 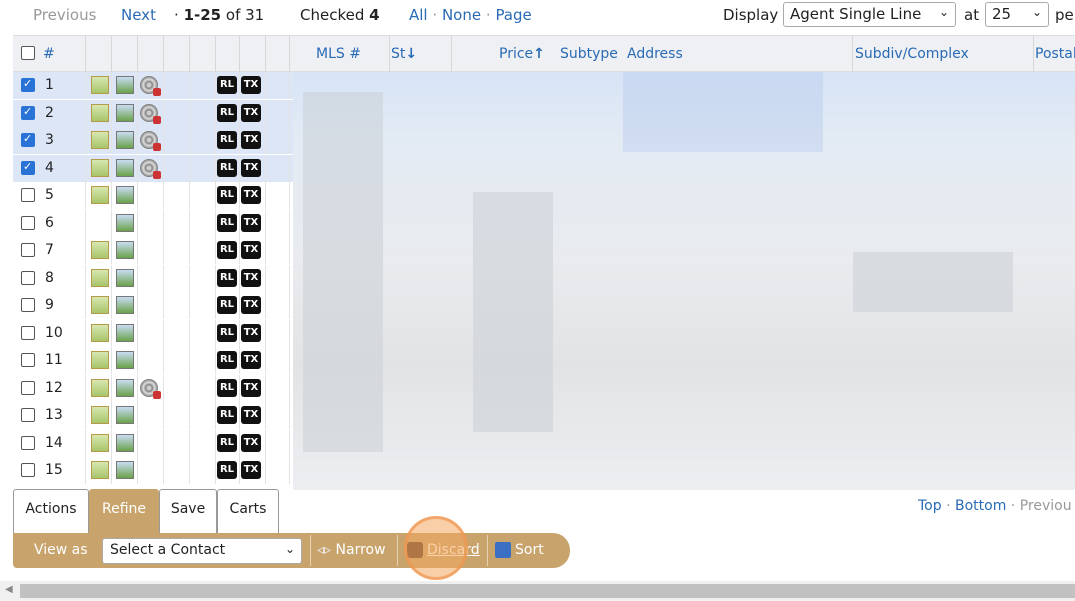 What do you see at coordinates (153, 278) in the screenshot?
I see `table-row: 8 RL TX` at bounding box center [153, 278].